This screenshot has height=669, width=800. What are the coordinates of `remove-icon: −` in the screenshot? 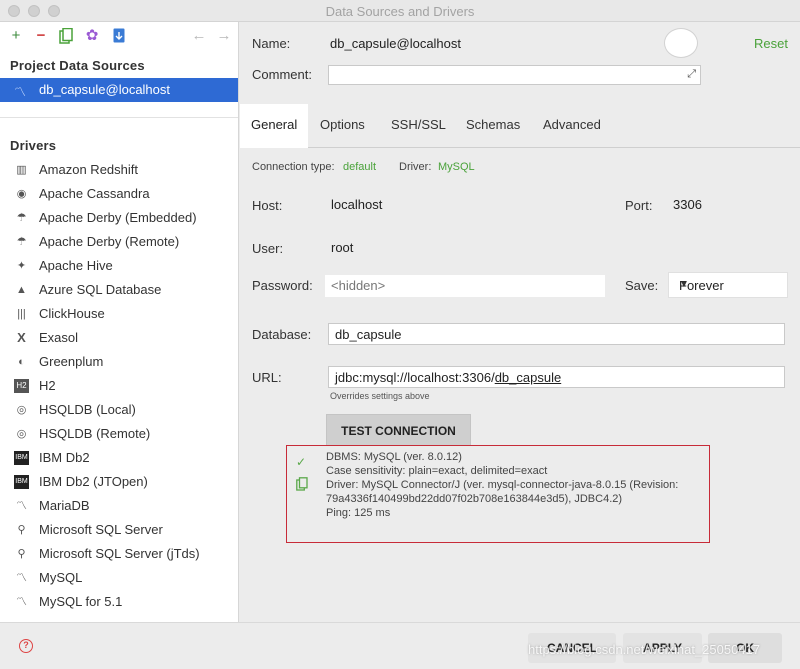 It's located at (41, 36).